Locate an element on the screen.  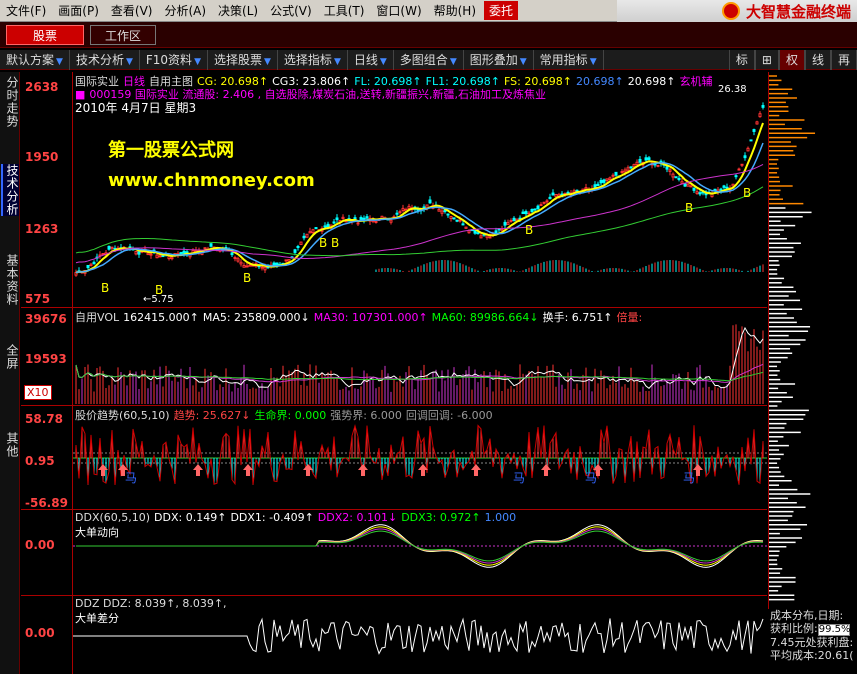
tab-stock: 股票 is located at coordinates (45, 35).